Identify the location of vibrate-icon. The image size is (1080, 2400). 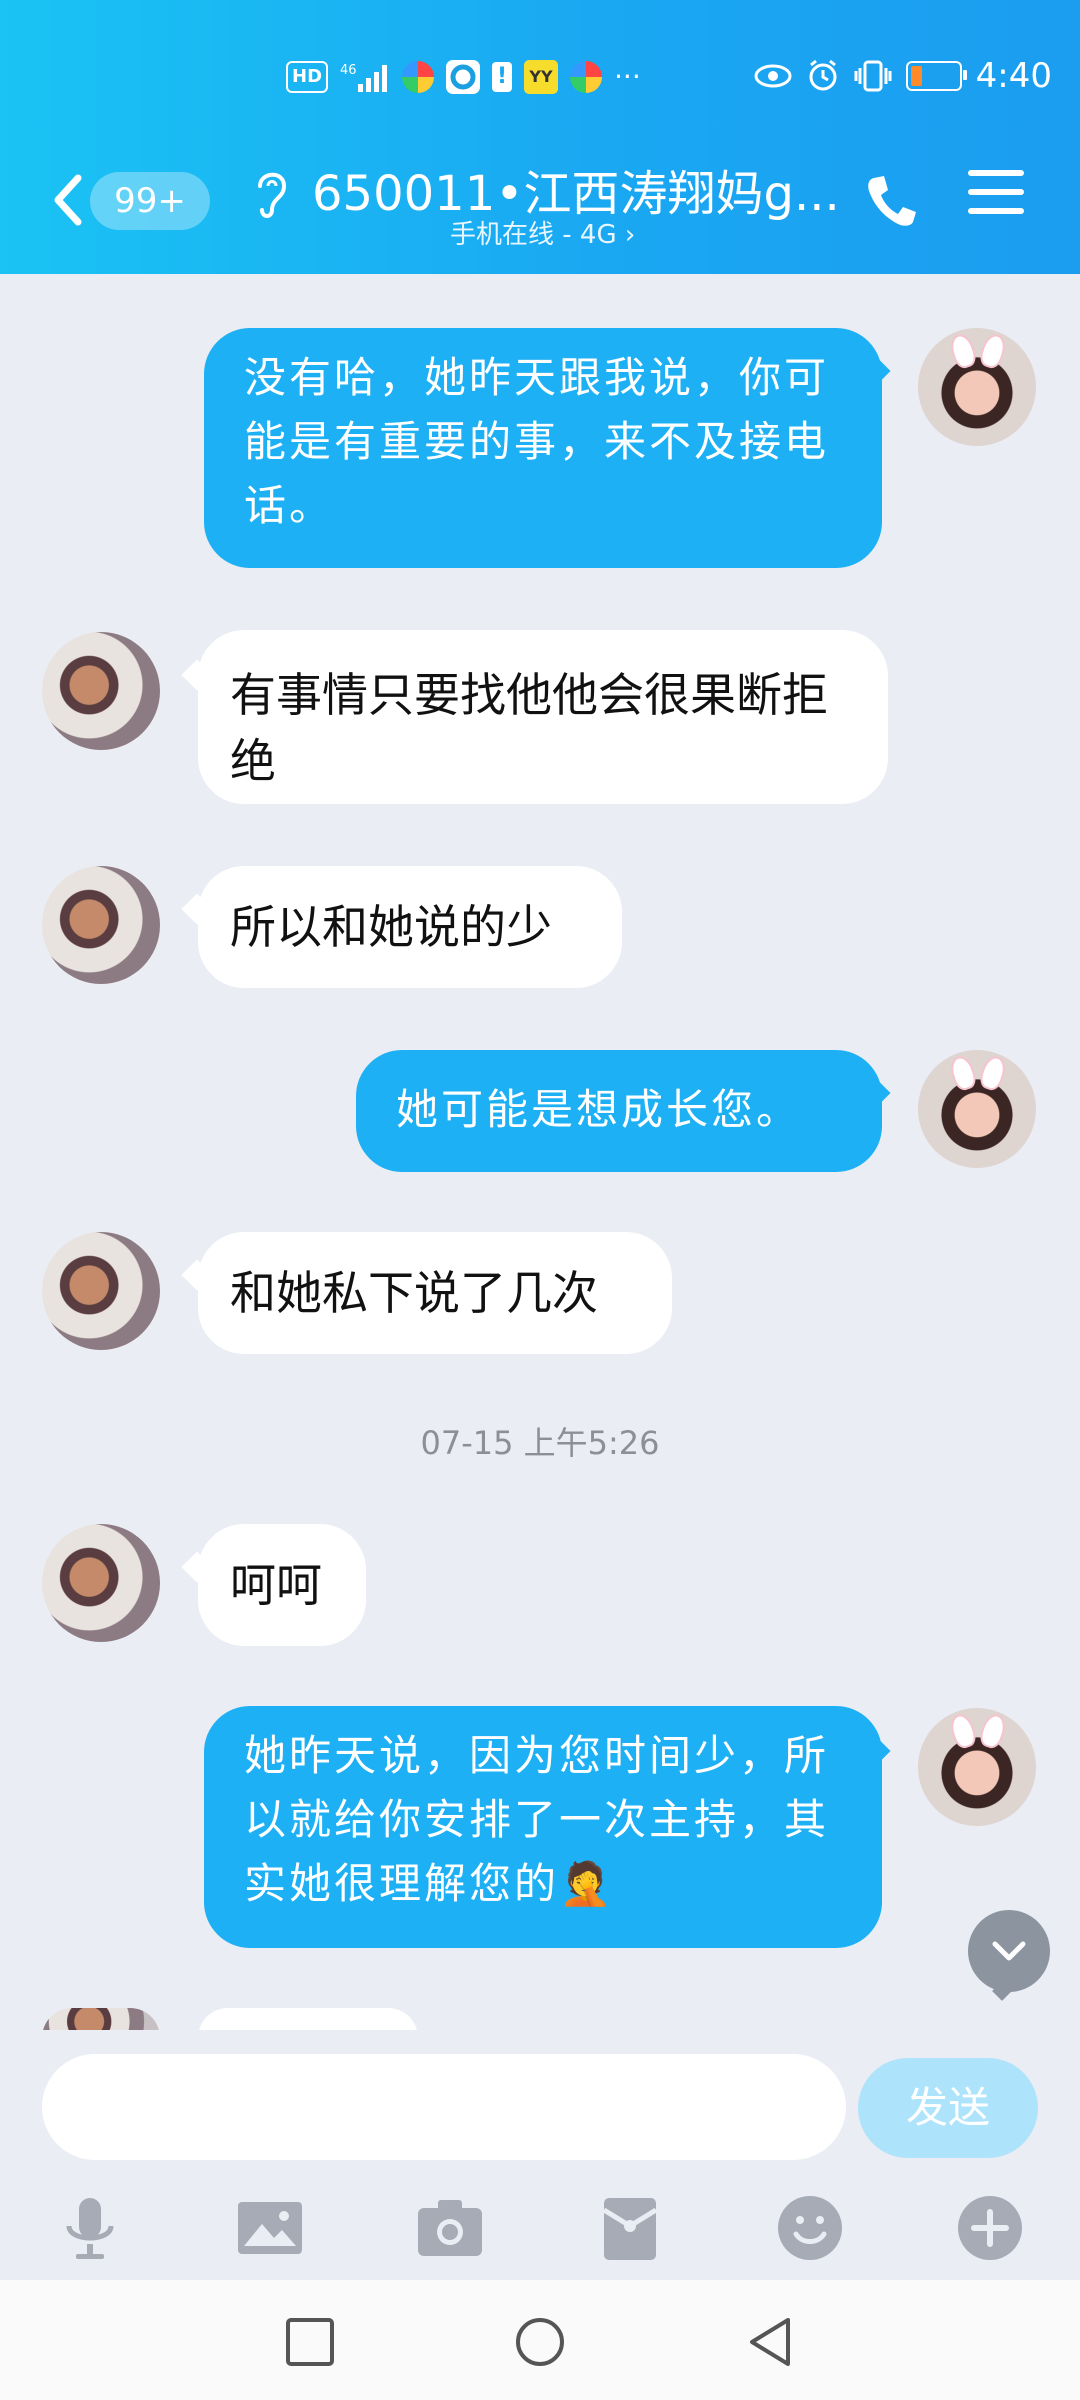
(873, 76).